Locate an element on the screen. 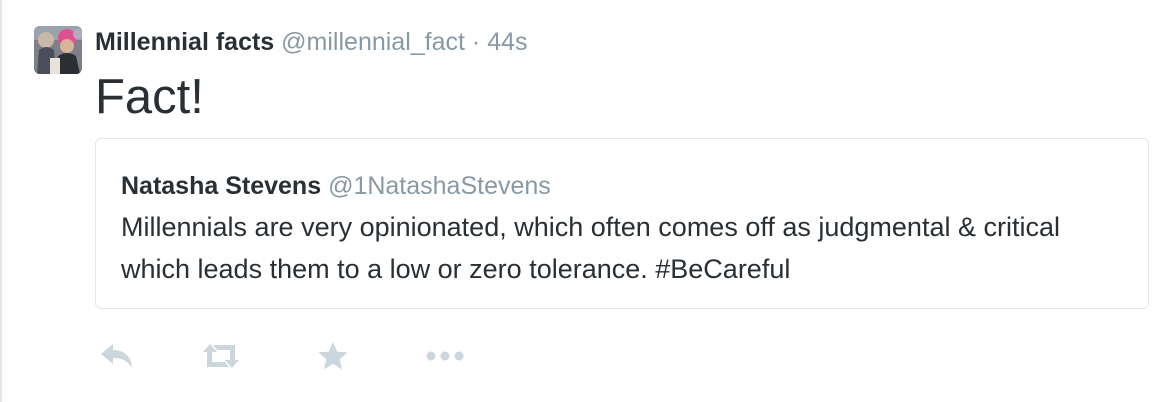 This screenshot has height=402, width=1176. retweet-button is located at coordinates (221, 356).